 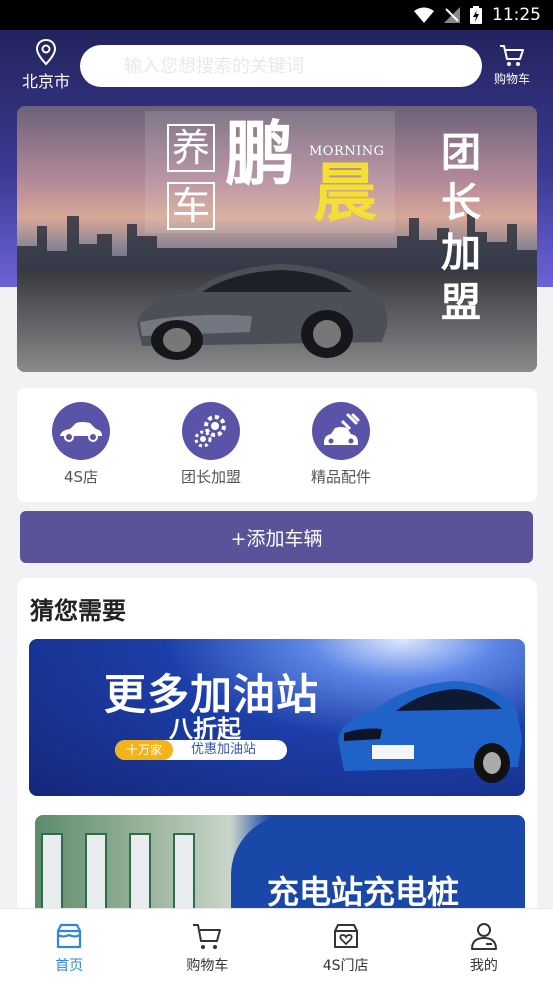 What do you see at coordinates (303, 66) in the screenshot?
I see `search-input` at bounding box center [303, 66].